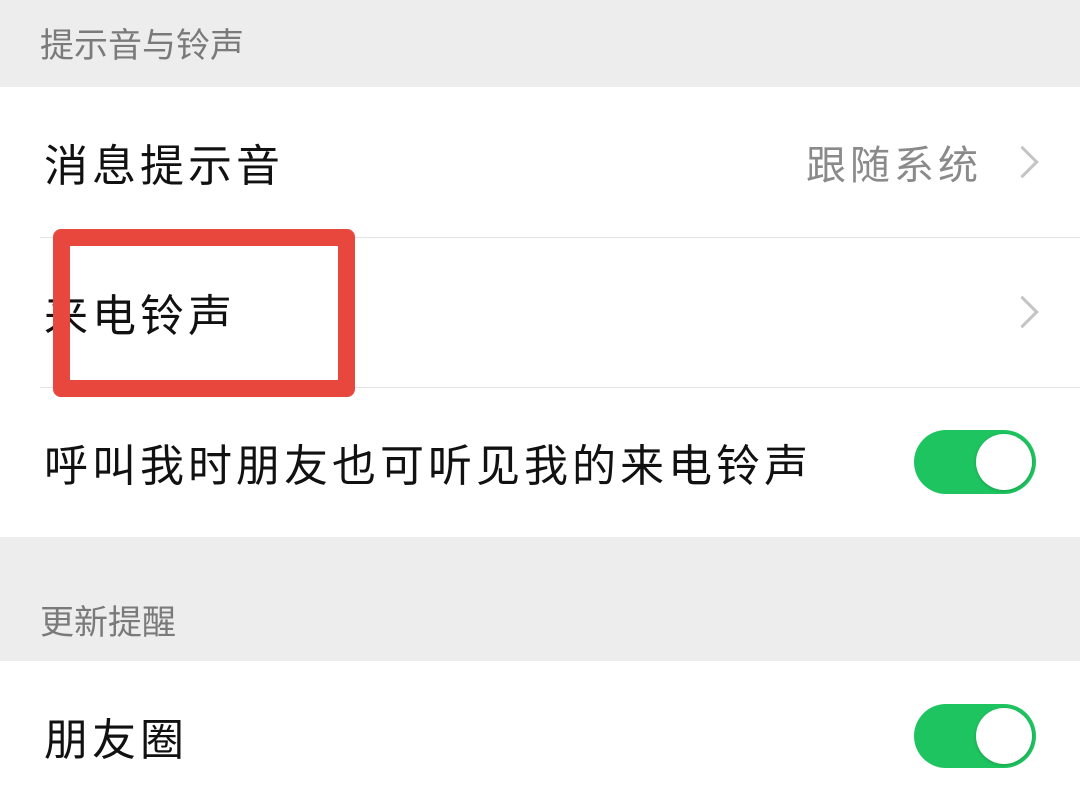  I want to click on message-tone-value: 跟随系统, so click(894, 166).